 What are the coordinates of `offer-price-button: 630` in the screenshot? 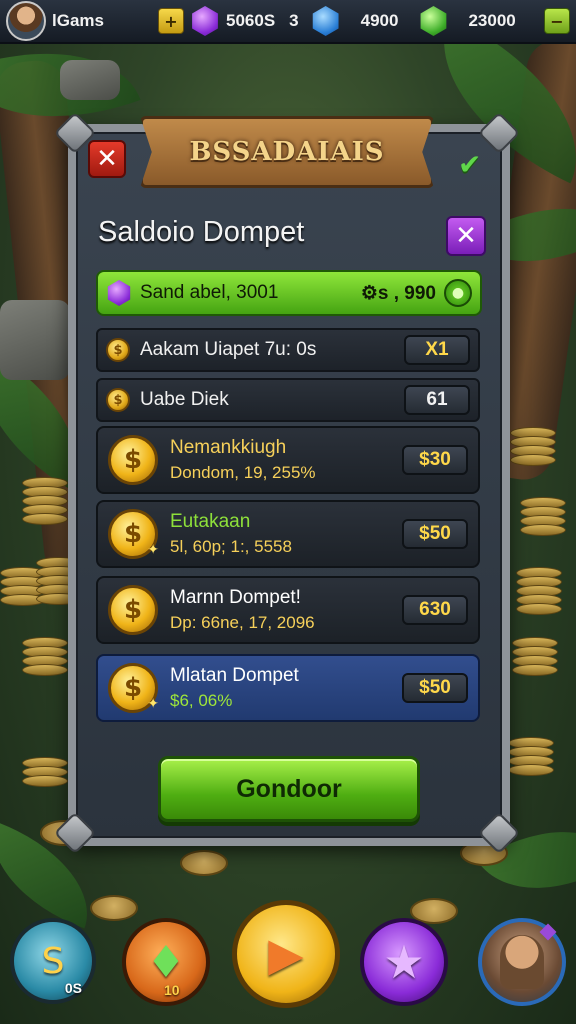 It's located at (435, 610).